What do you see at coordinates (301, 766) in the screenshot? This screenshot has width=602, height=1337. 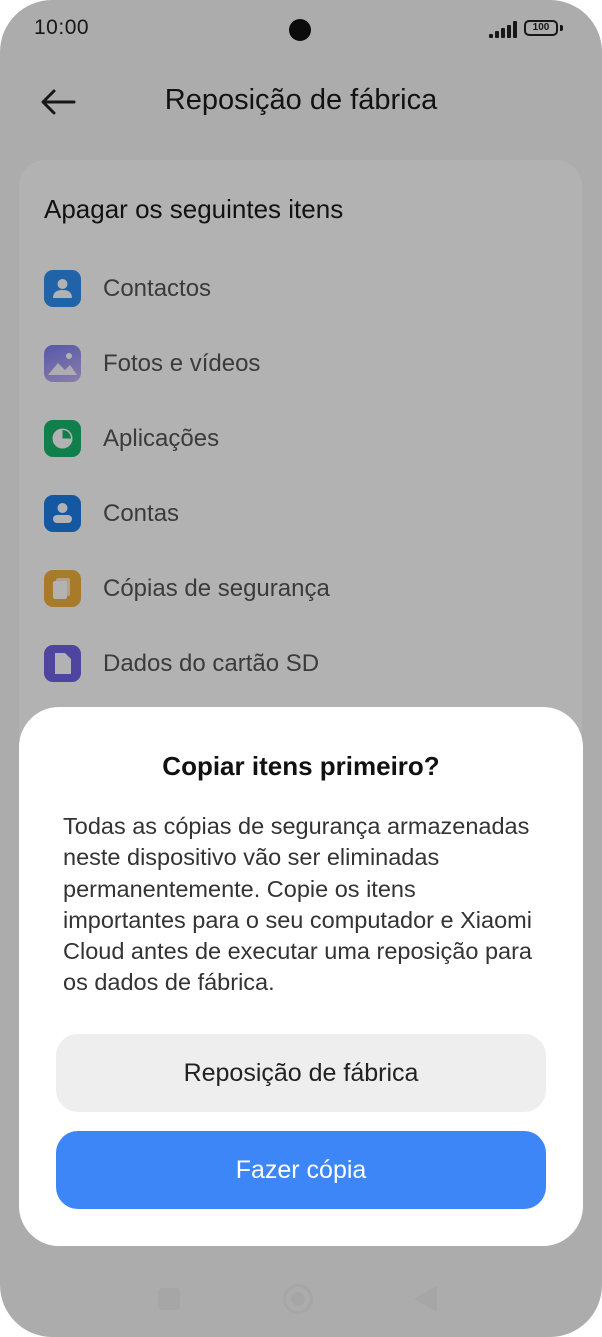 I see `dialog-title: Copiar itens primeiro?` at bounding box center [301, 766].